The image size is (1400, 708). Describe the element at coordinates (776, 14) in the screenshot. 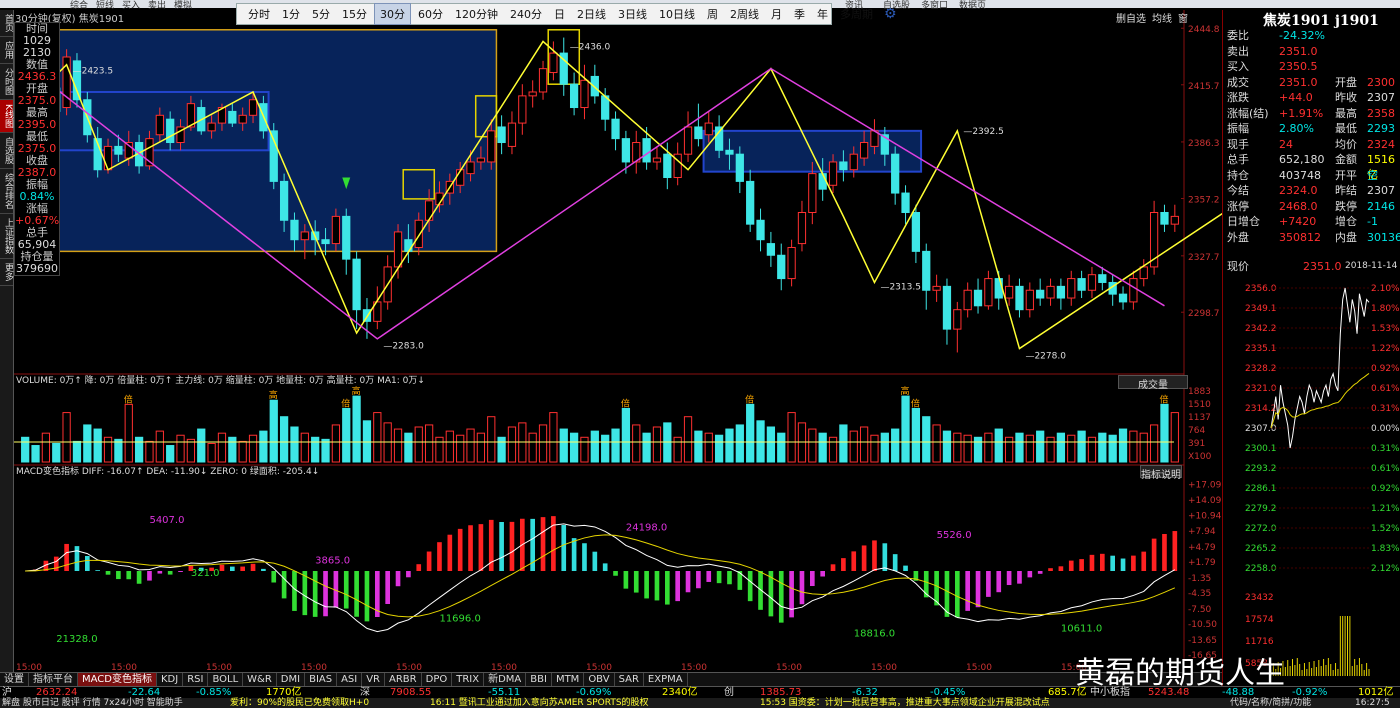

I see `period-月: 月` at that location.